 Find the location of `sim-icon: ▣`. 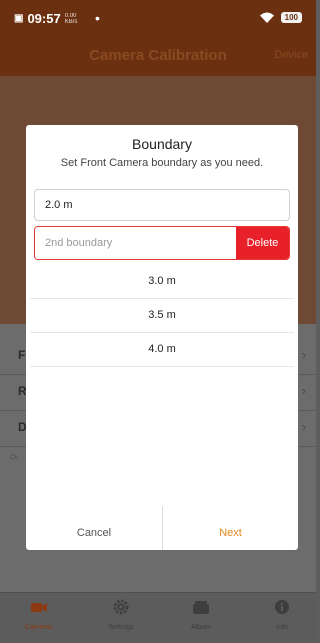

sim-icon: ▣ is located at coordinates (19, 18).